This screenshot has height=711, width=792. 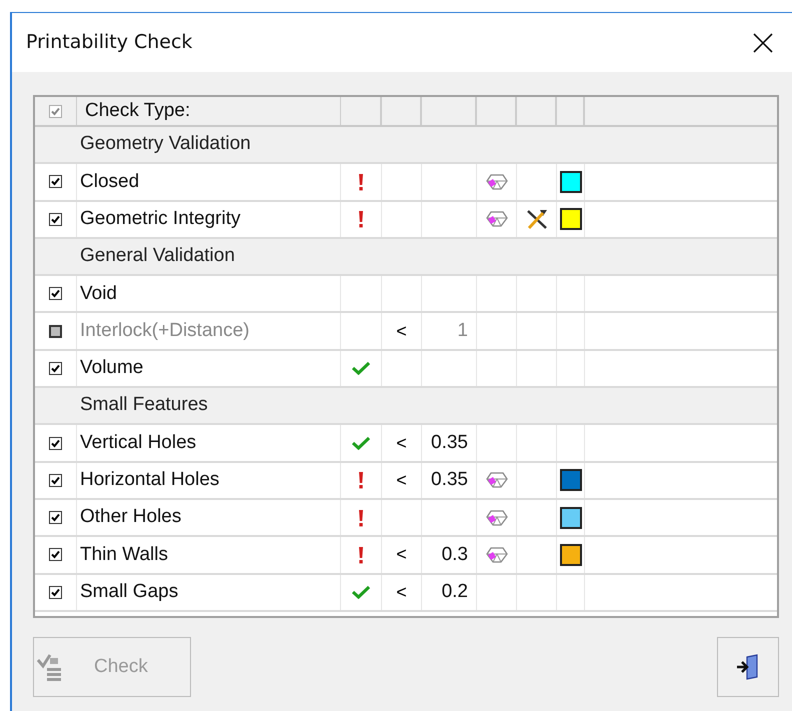 What do you see at coordinates (131, 517) in the screenshot?
I see `check-name: Other Holes` at bounding box center [131, 517].